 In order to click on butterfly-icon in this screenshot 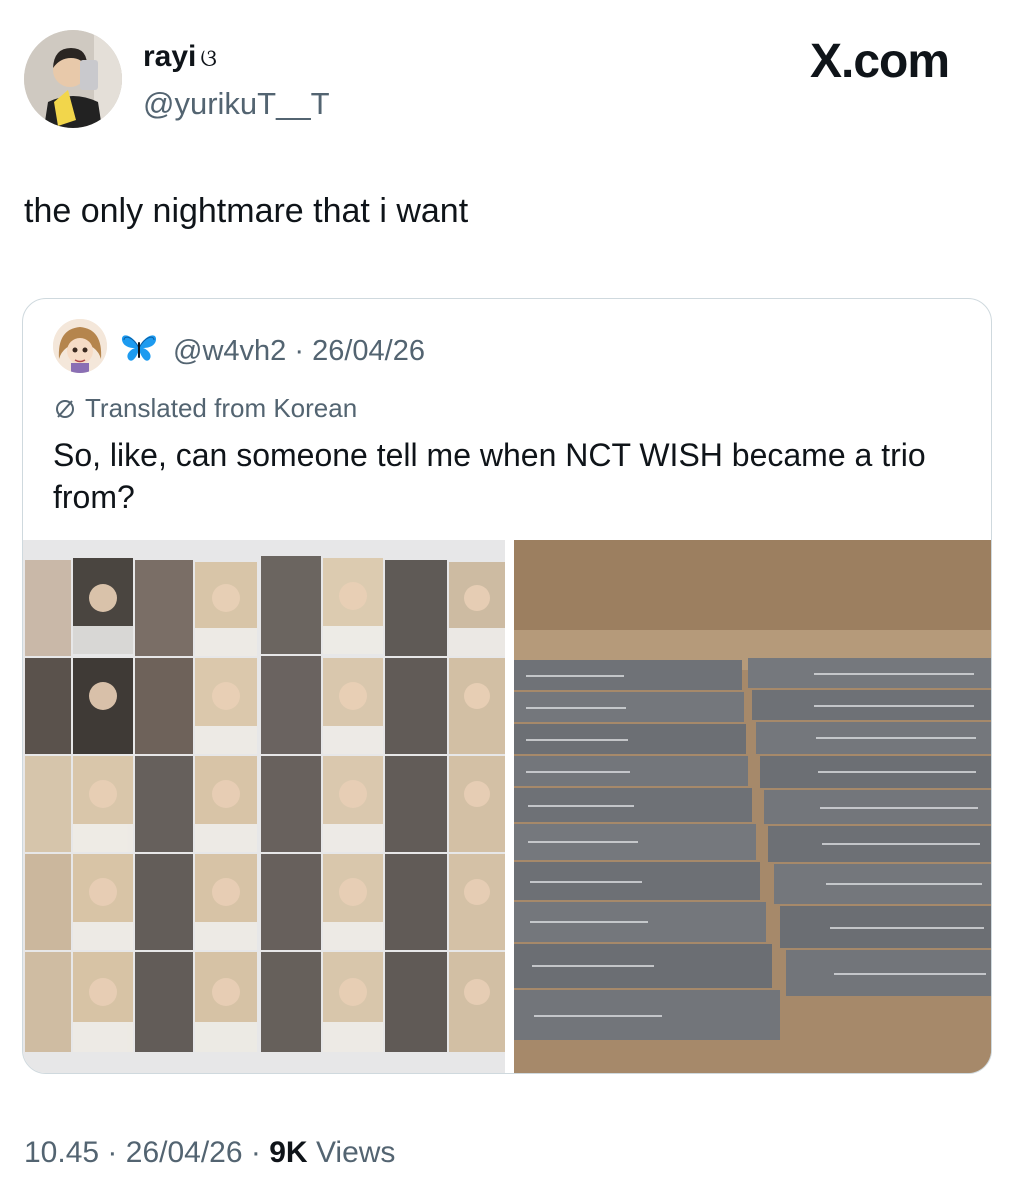, I will do `click(139, 348)`.